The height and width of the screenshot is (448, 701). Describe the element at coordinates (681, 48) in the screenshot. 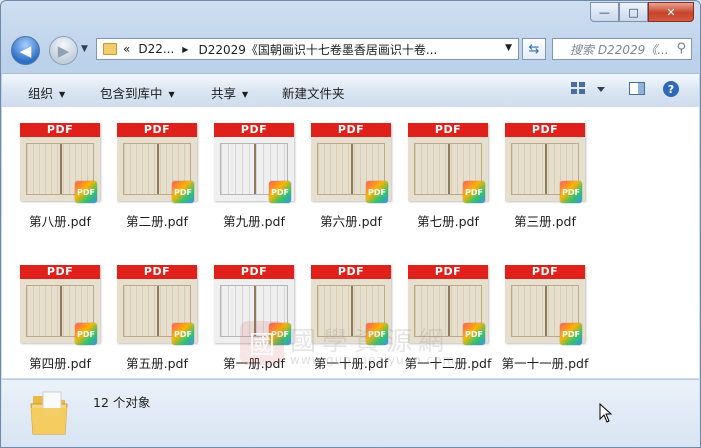

I see `search-icon: ⚲` at that location.